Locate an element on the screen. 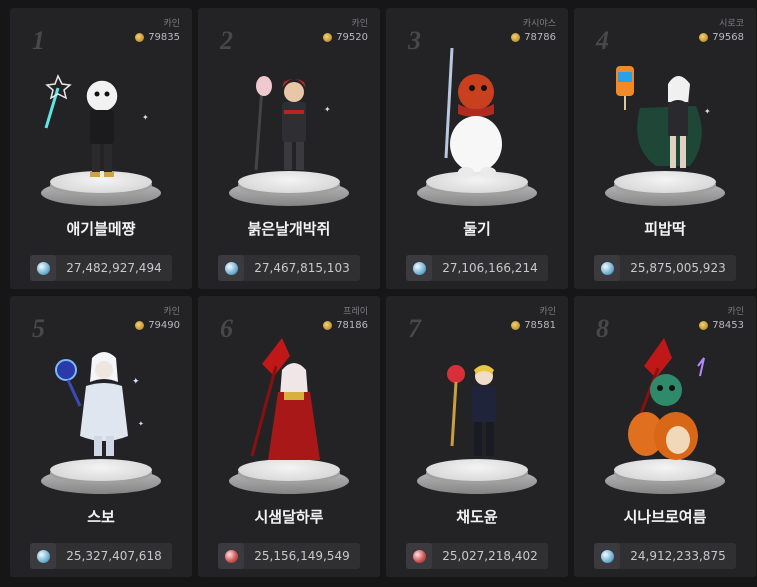 This screenshot has width=757, height=587. character-name: 애기블메쨩 is located at coordinates (101, 228).